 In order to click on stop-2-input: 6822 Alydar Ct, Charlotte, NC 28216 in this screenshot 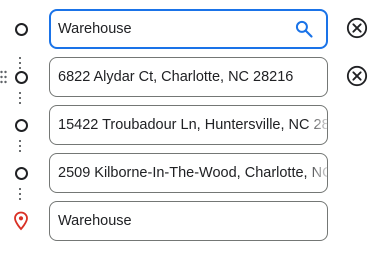, I will do `click(188, 77)`.